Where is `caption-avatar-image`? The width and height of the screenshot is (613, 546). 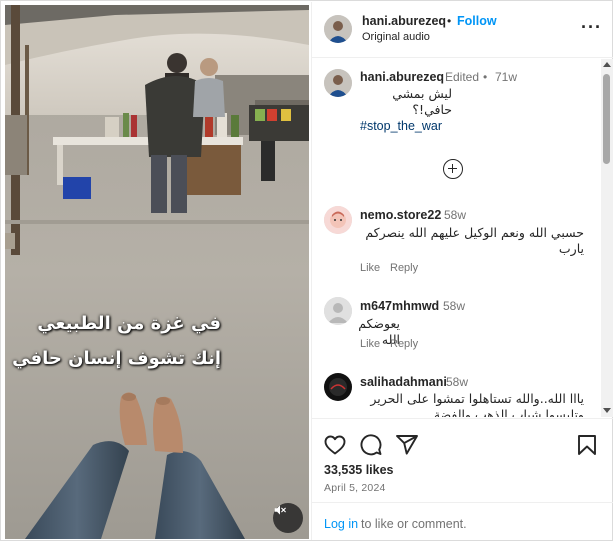 caption-avatar-image is located at coordinates (338, 83).